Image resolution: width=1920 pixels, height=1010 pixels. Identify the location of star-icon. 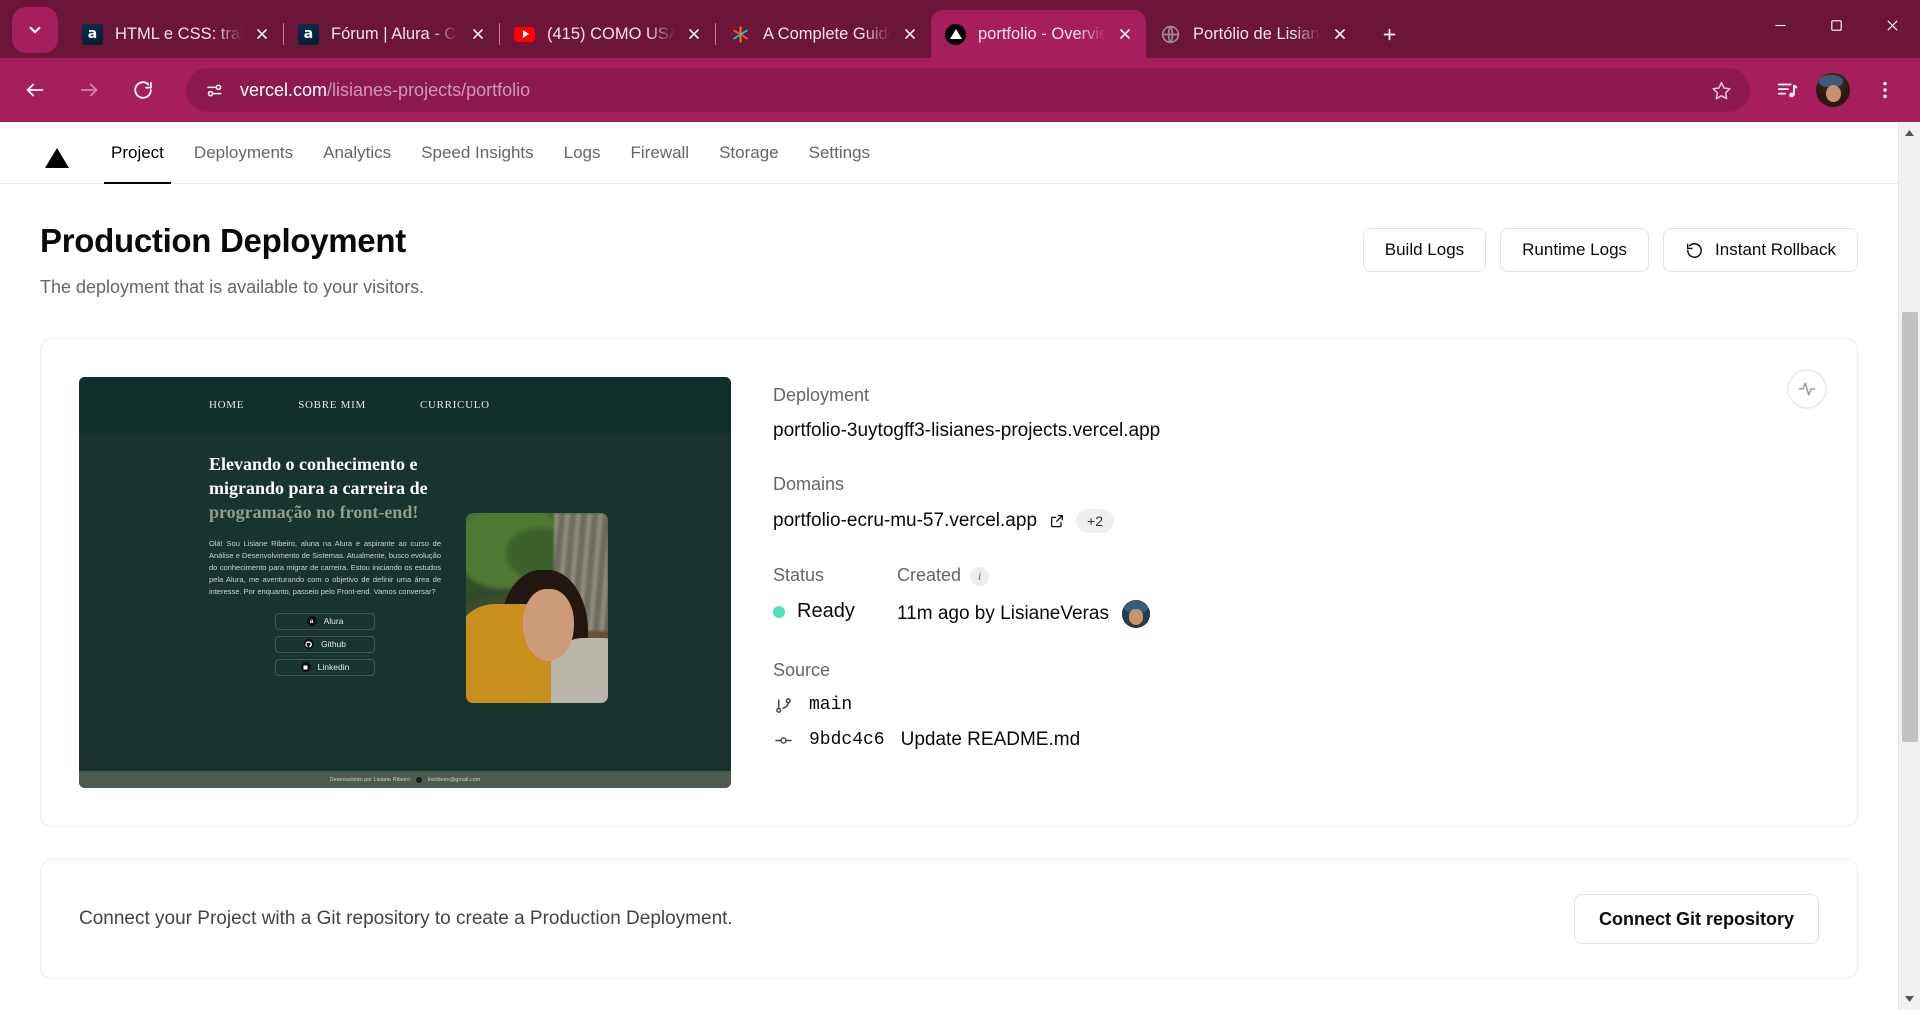
(1721, 90).